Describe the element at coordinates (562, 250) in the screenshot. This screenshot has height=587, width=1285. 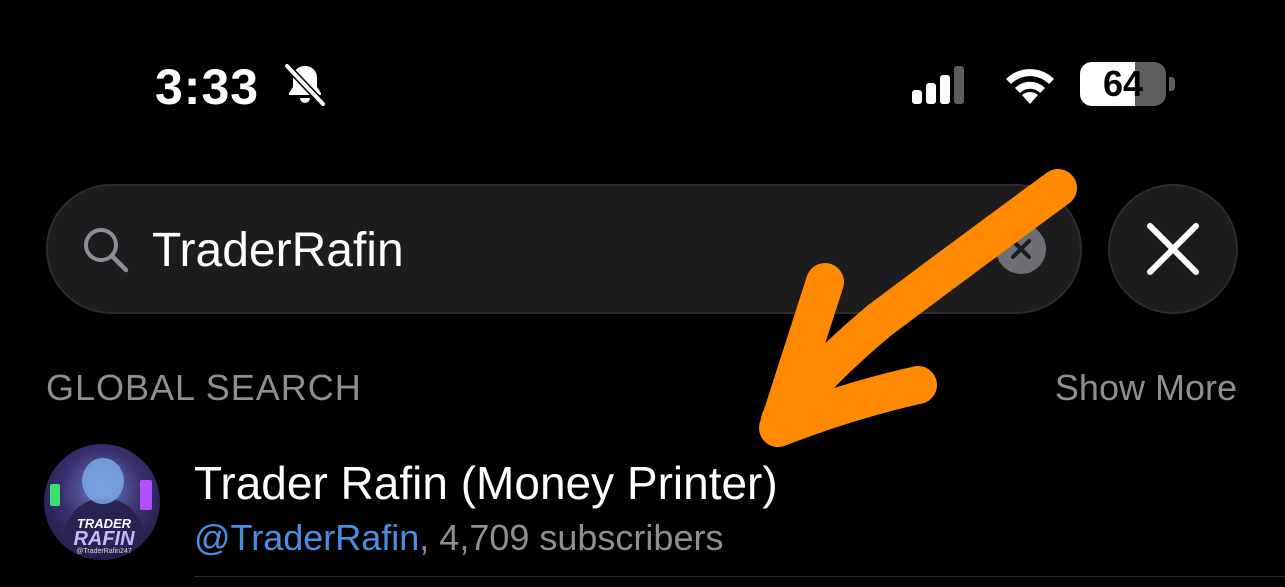
I see `search-input` at that location.